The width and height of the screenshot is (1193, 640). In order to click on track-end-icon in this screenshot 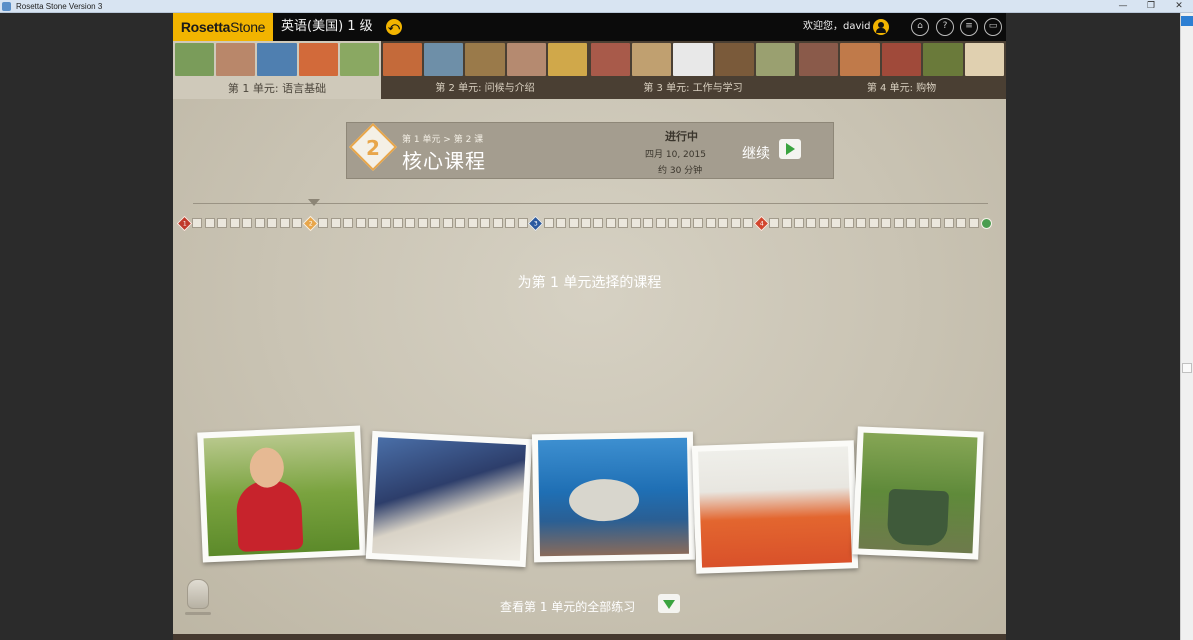, I will do `click(986, 223)`.